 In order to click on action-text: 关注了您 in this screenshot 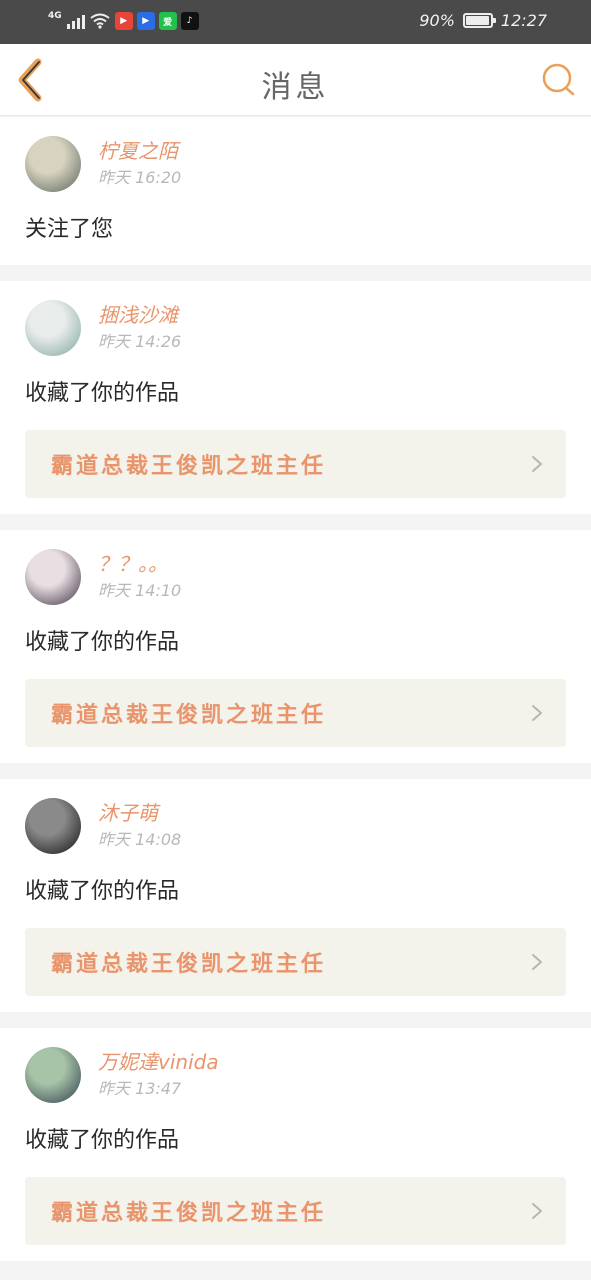, I will do `click(69, 229)`.